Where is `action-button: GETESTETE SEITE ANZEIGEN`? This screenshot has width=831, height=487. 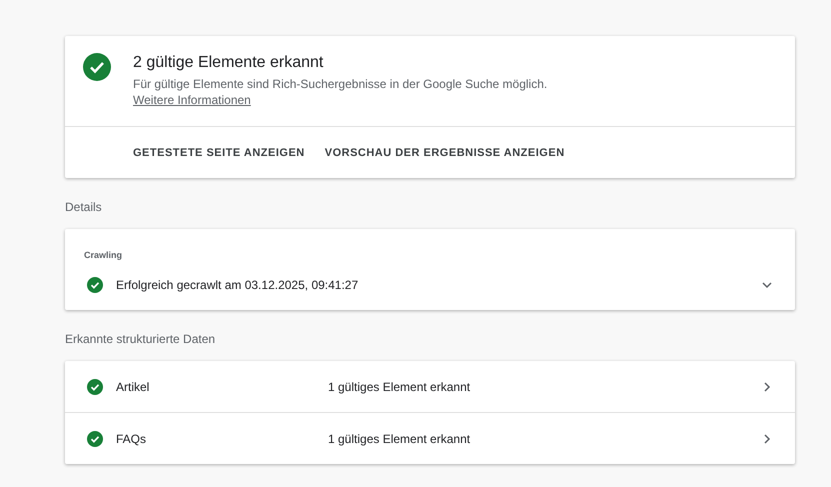
action-button: GETESTETE SEITE ANZEIGEN is located at coordinates (219, 152).